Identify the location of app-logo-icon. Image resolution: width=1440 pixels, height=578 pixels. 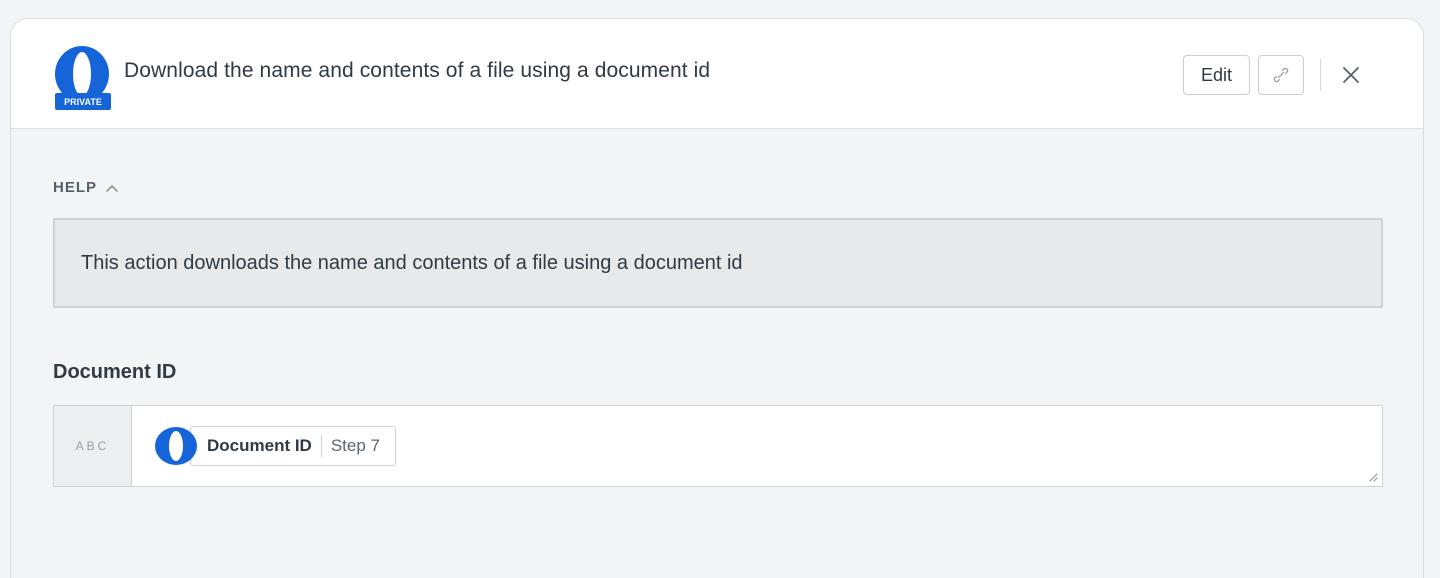
(176, 446).